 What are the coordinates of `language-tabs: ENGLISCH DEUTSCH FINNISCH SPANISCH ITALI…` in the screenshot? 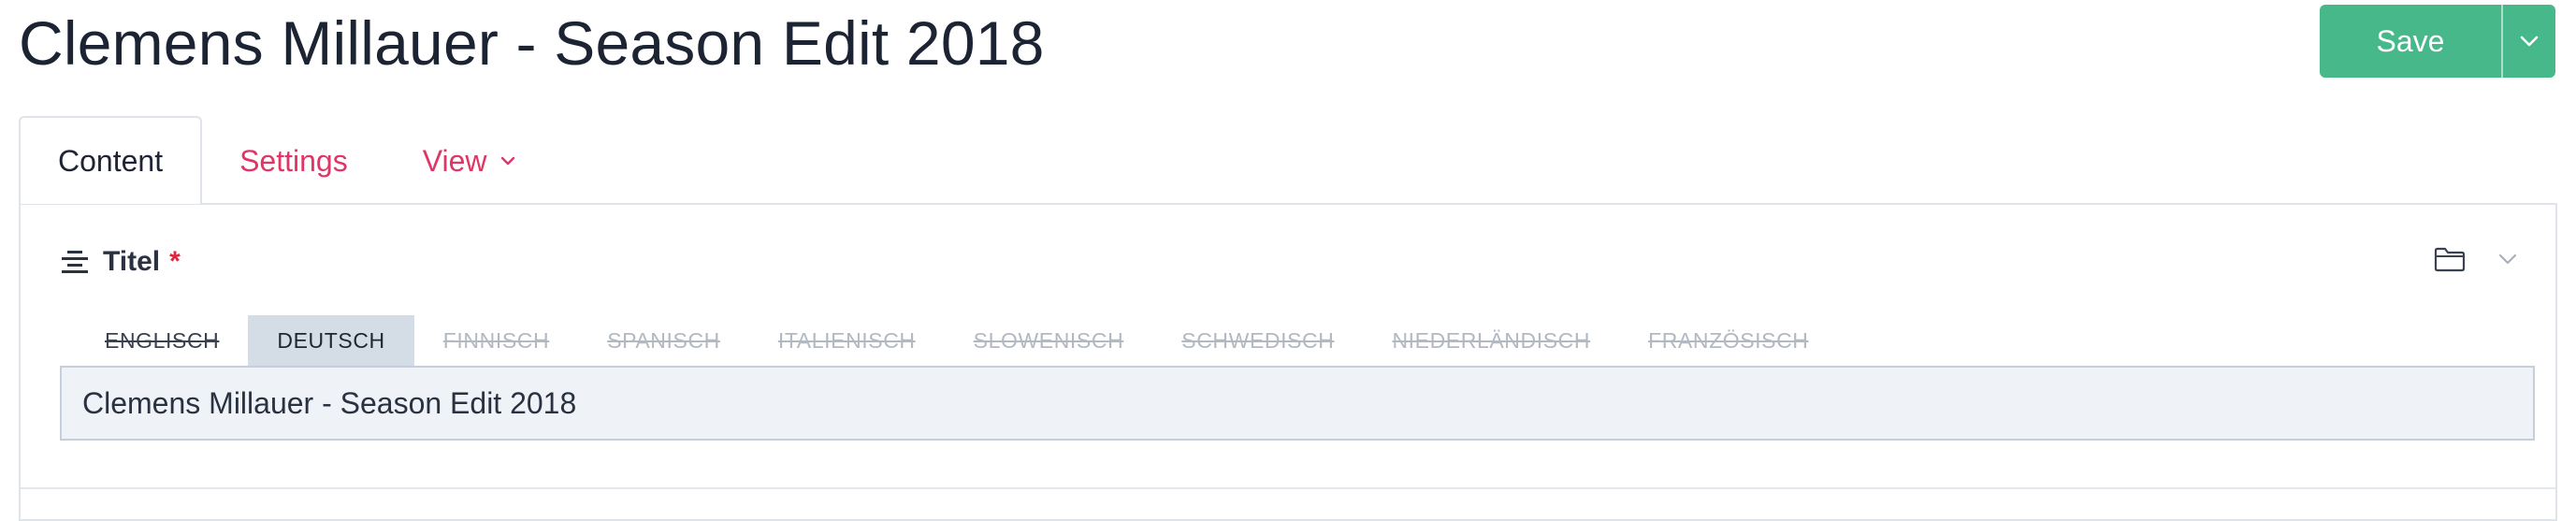 It's located at (949, 340).